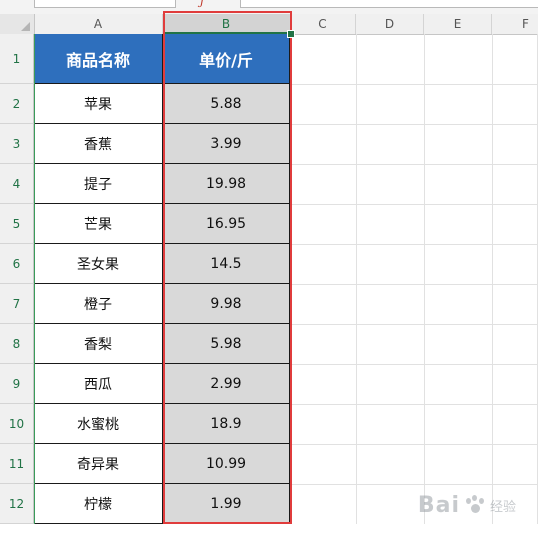 This screenshot has height=536, width=538. I want to click on cell-price: 5.88, so click(226, 104).